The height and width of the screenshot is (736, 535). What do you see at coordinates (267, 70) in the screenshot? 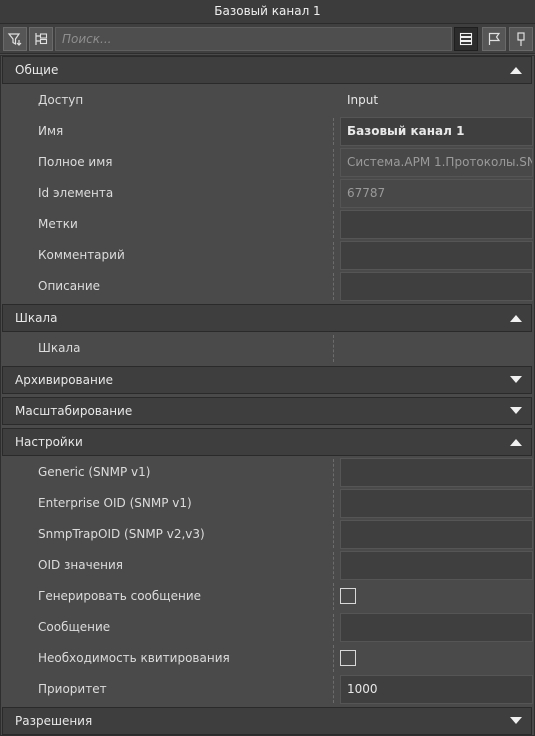
I see `section-general: Общие` at bounding box center [267, 70].